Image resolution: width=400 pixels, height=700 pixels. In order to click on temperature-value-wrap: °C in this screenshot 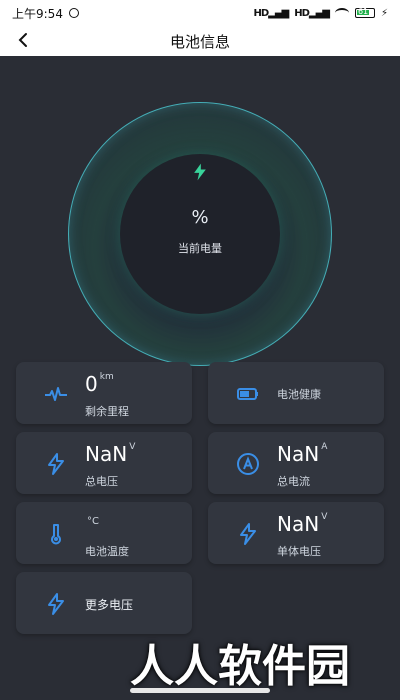, I will do `click(92, 528)`.